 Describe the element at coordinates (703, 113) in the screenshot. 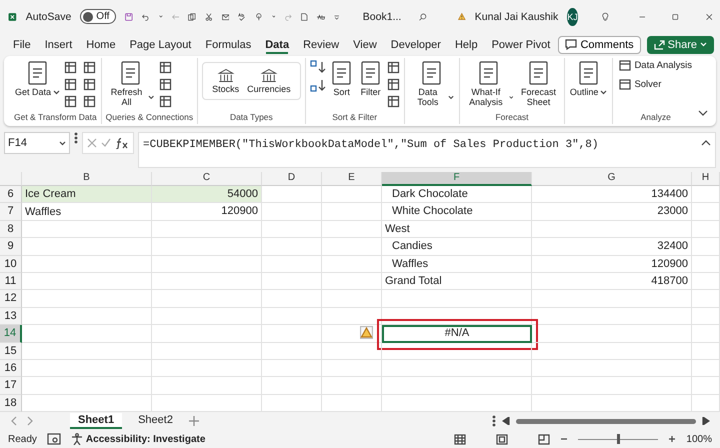

I see `collapse-ribbon-icon` at that location.